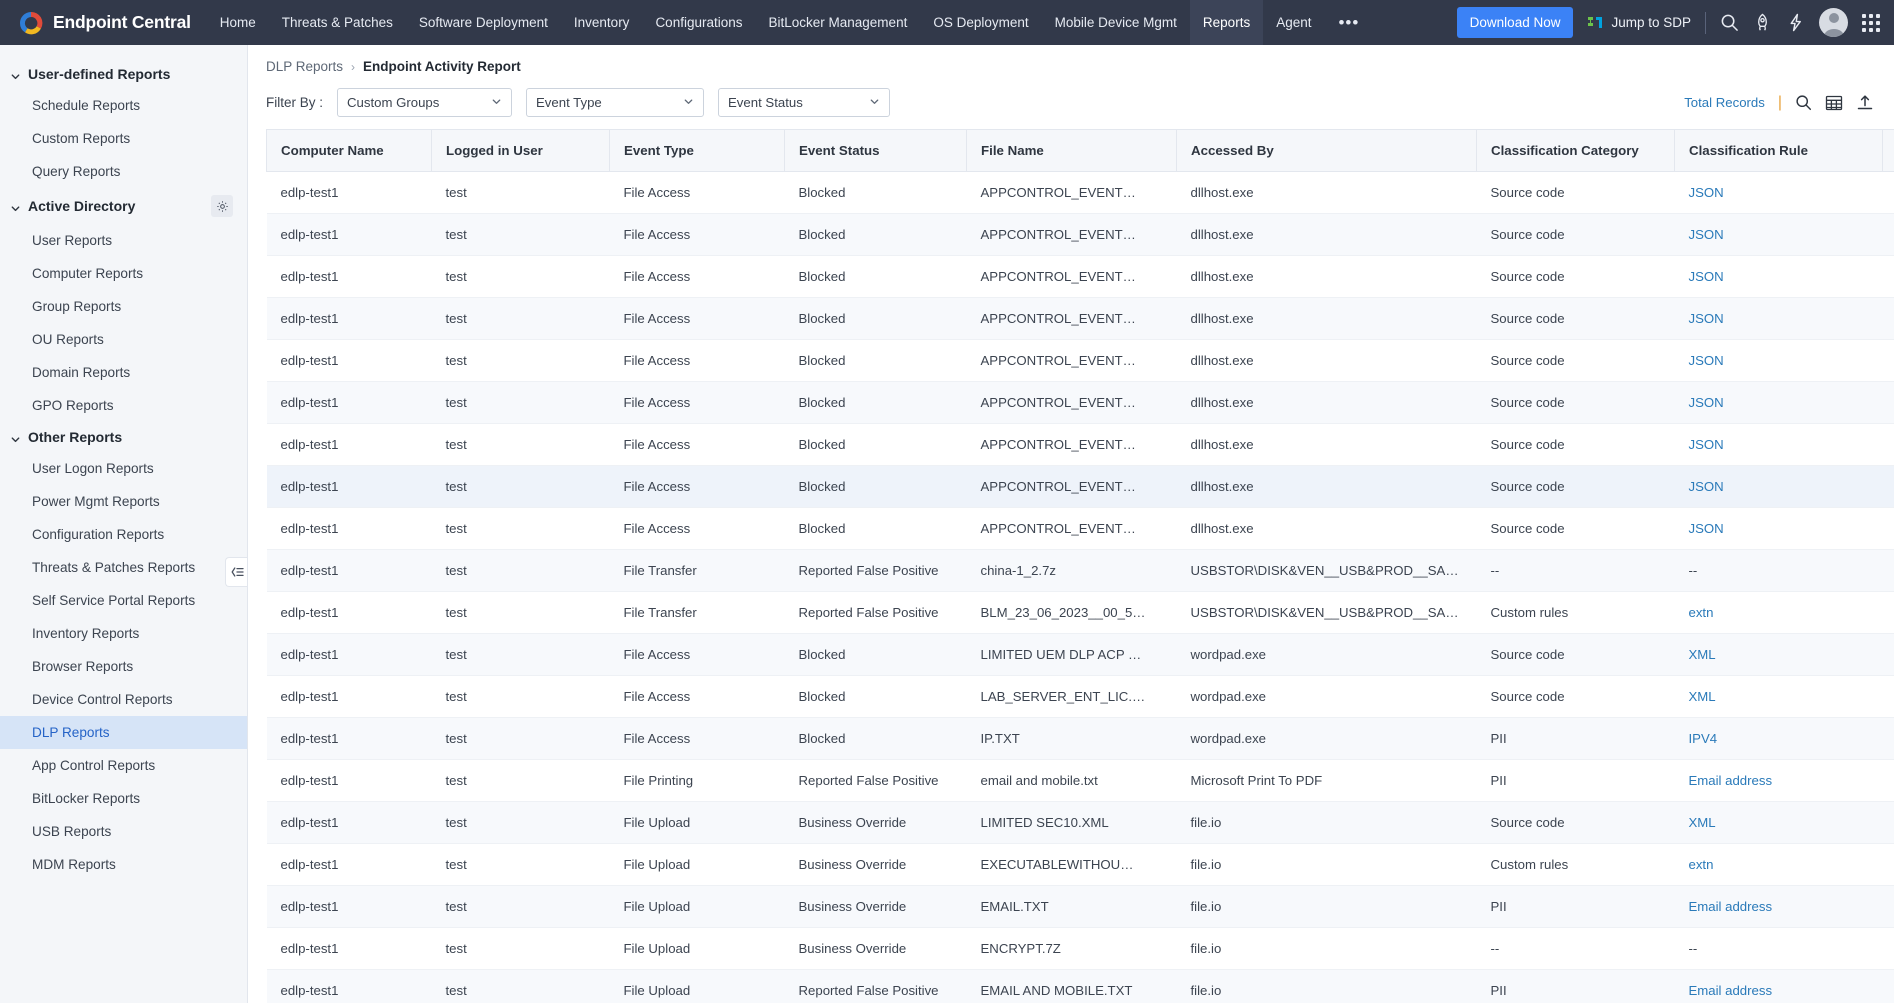  What do you see at coordinates (123, 831) in the screenshot?
I see `sidebar-item-usb-reports: USB Reports` at bounding box center [123, 831].